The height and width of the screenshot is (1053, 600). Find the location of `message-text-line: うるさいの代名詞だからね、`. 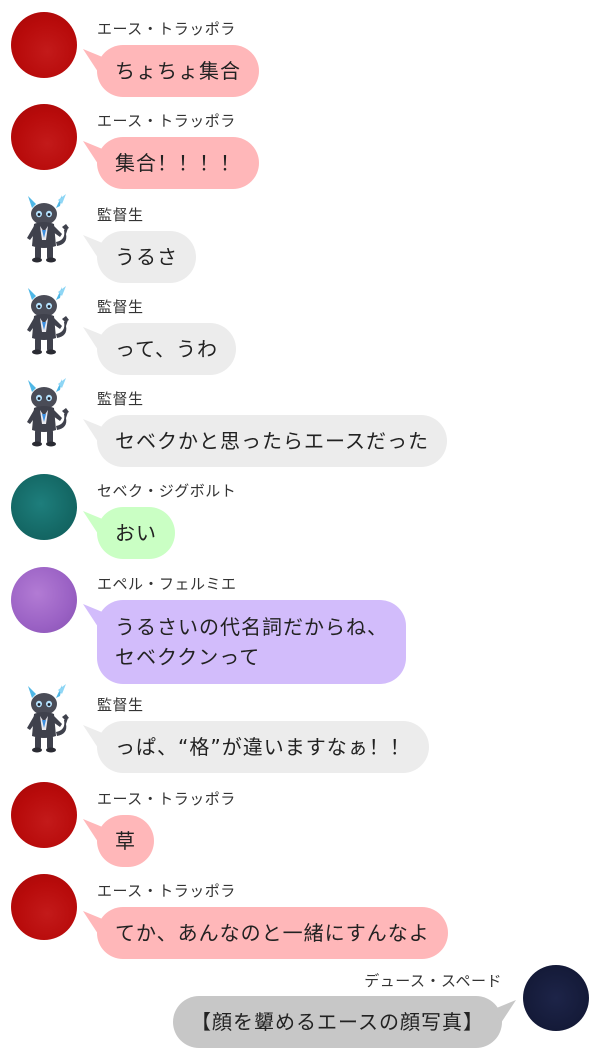

message-text-line: うるさいの代名詞だからね、 is located at coordinates (251, 627).